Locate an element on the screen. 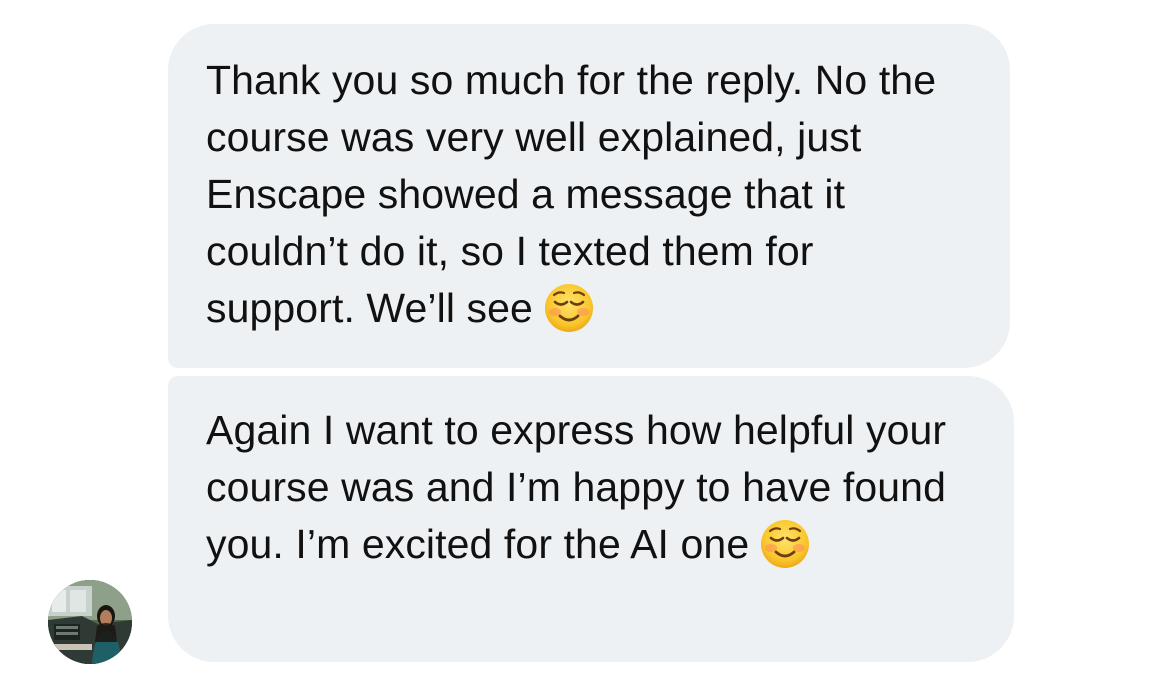 The width and height of the screenshot is (1170, 676). profile-photo is located at coordinates (90, 622).